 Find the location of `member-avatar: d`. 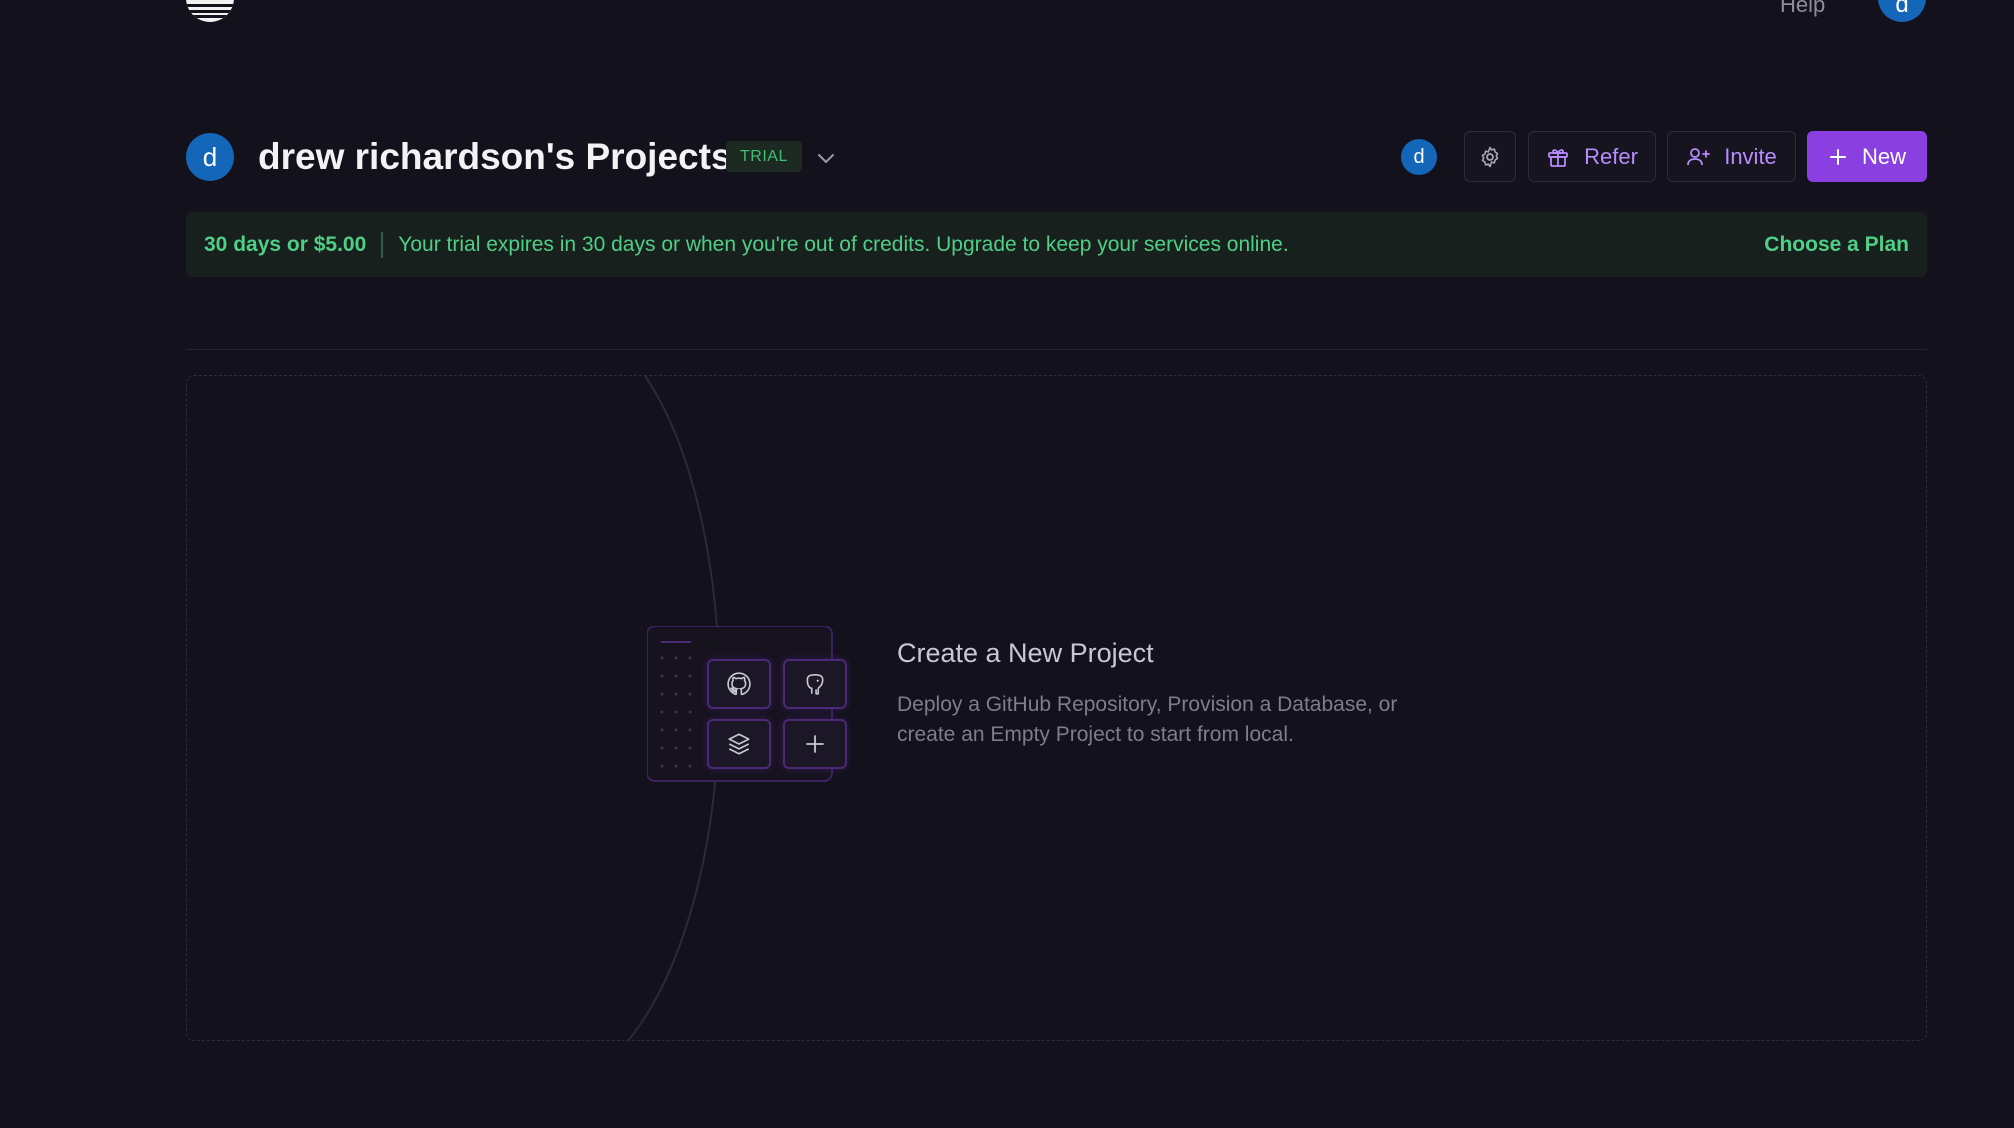

member-avatar: d is located at coordinates (1419, 157).